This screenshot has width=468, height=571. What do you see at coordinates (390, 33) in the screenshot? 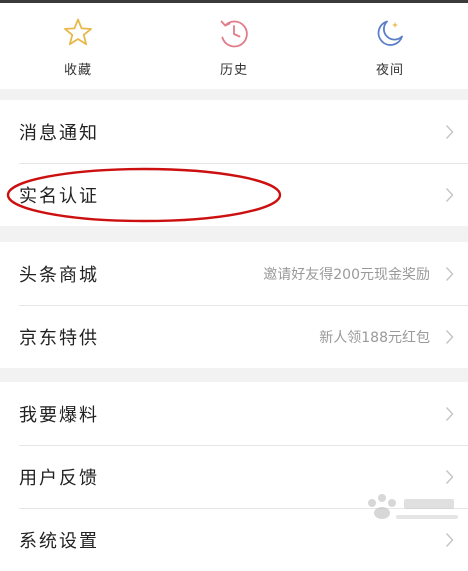
I see `night-mode-moon-icon` at bounding box center [390, 33].